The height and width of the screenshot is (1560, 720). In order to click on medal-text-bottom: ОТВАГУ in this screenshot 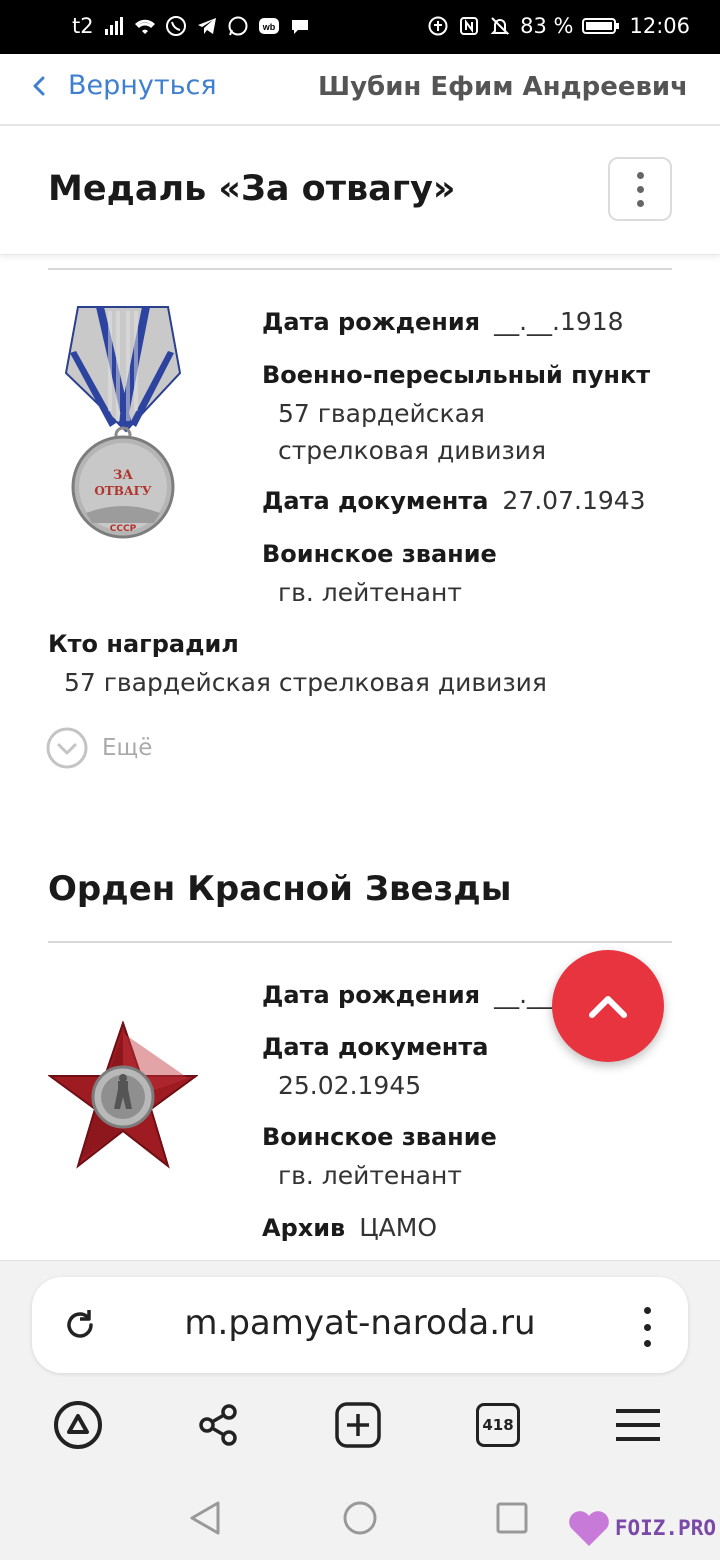, I will do `click(123, 491)`.